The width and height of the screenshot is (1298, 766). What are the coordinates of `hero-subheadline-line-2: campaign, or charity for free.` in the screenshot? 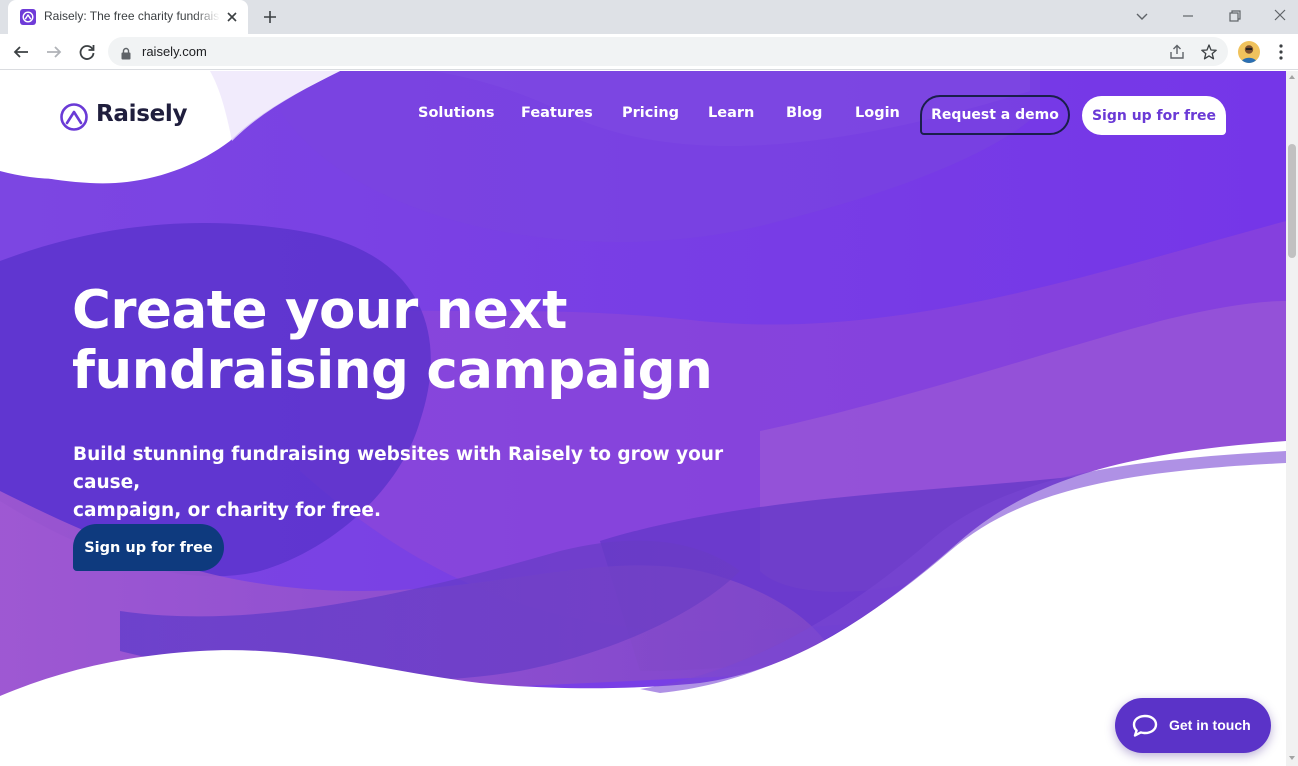 It's located at (227, 510).